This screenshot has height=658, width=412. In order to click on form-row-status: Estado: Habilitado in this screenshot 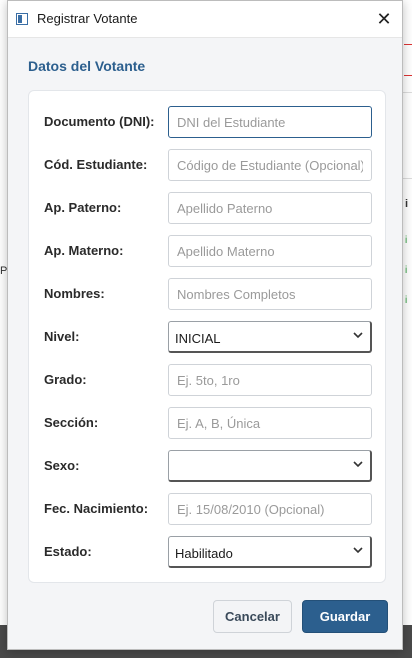, I will do `click(207, 552)`.